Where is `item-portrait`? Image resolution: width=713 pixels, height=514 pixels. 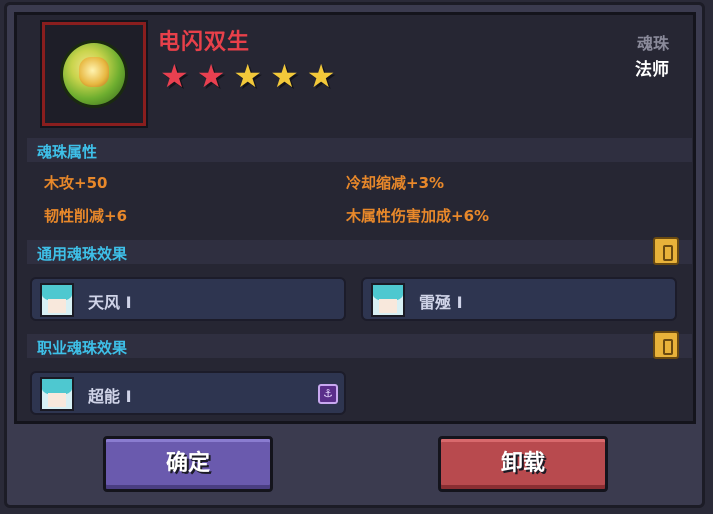
item-portrait is located at coordinates (94, 74).